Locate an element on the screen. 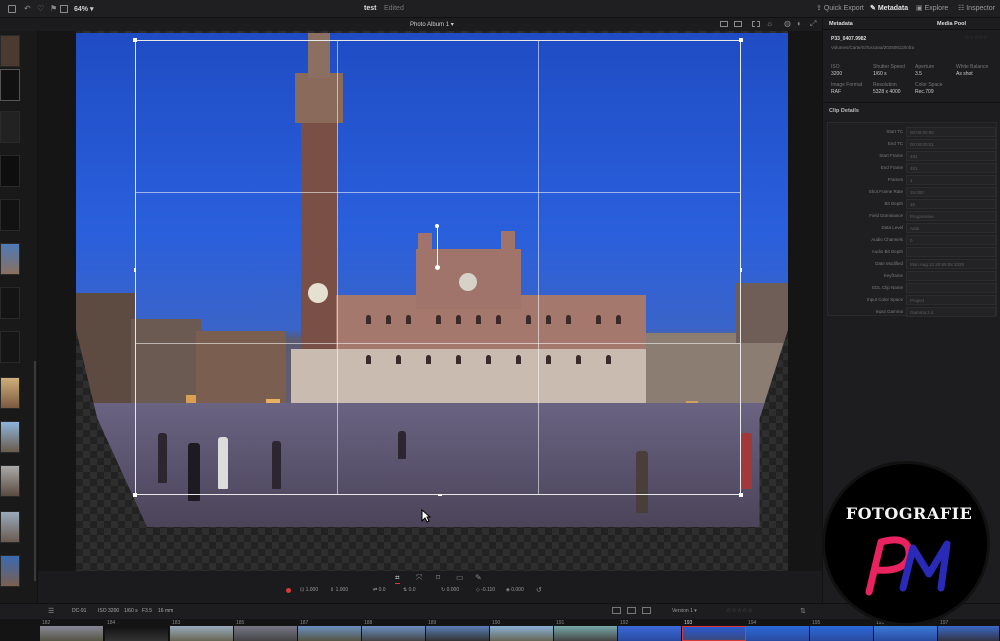 This screenshot has width=1000, height=641. grid-icon is located at coordinates (756, 24).